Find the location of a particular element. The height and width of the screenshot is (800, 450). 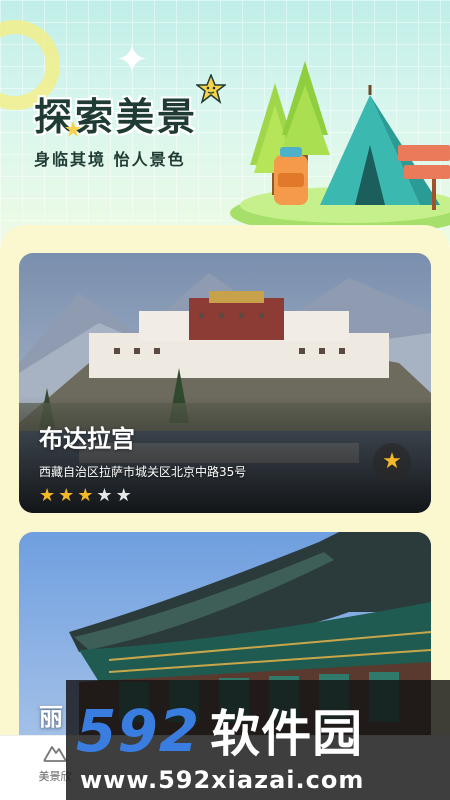

spot-name: 丽 is located at coordinates (51, 717).